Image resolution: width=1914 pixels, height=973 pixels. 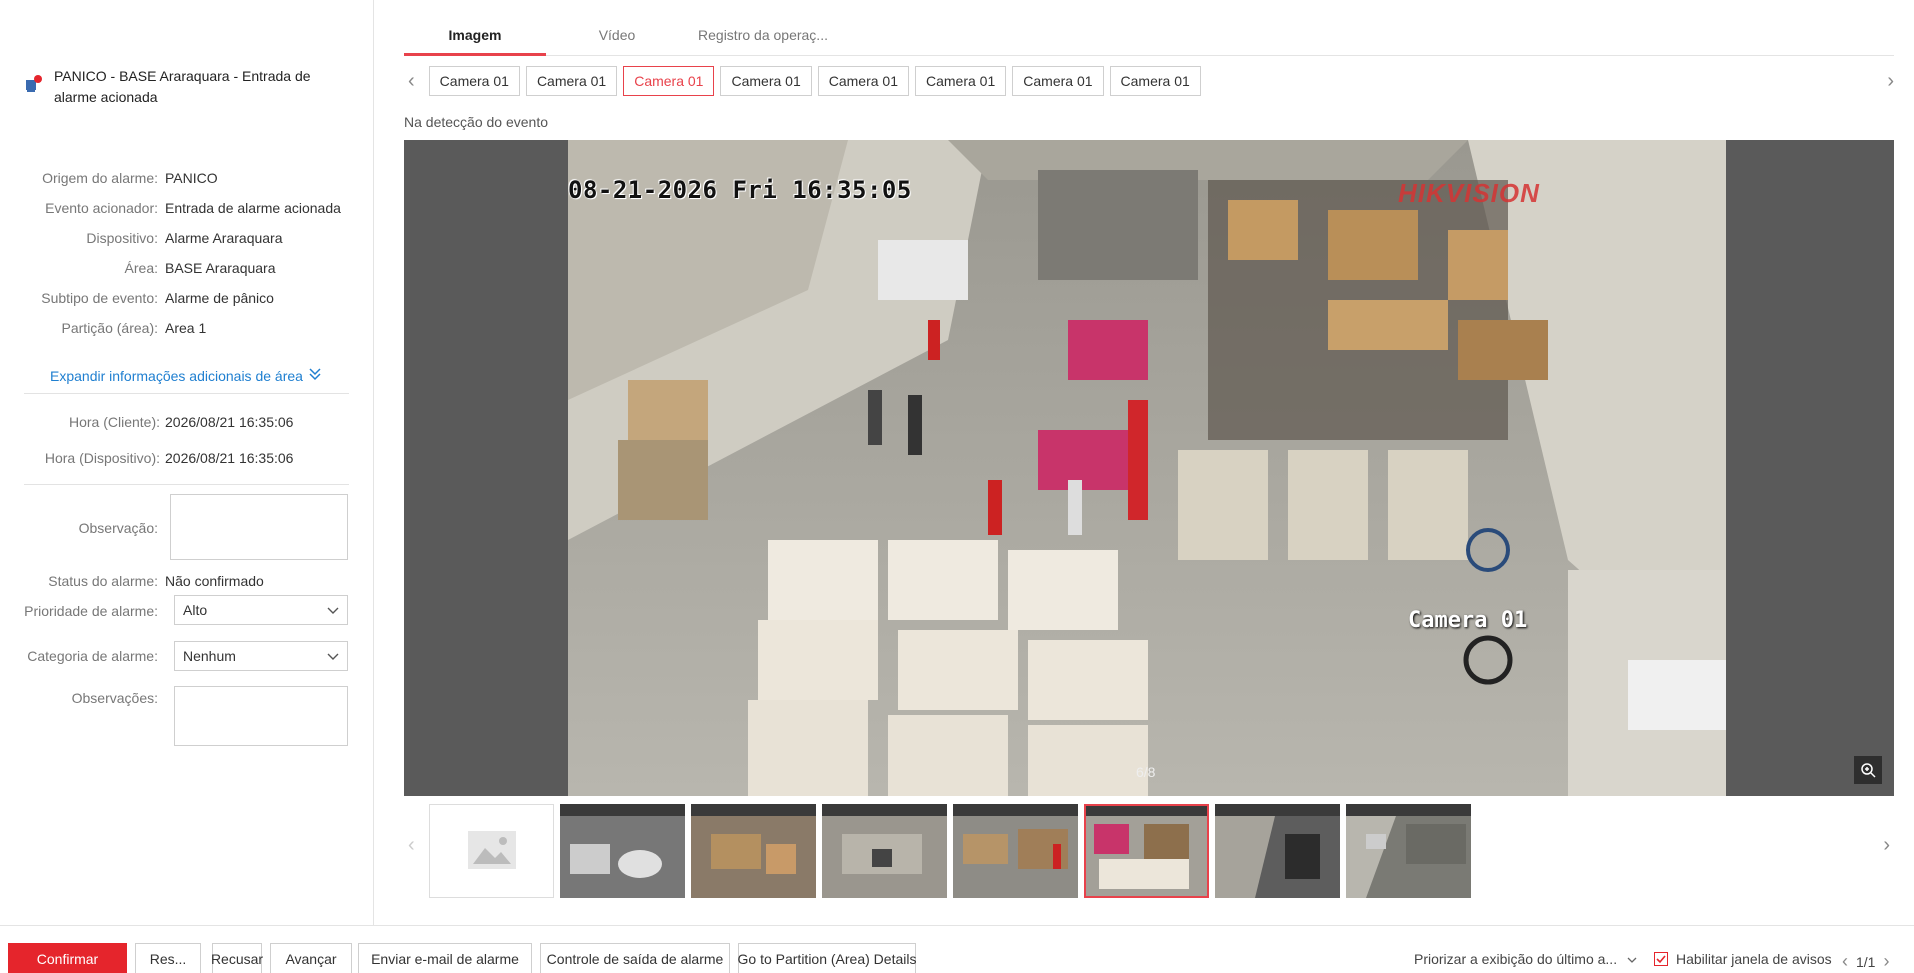 What do you see at coordinates (476, 122) in the screenshot?
I see `image-caption: Na detecção do evento` at bounding box center [476, 122].